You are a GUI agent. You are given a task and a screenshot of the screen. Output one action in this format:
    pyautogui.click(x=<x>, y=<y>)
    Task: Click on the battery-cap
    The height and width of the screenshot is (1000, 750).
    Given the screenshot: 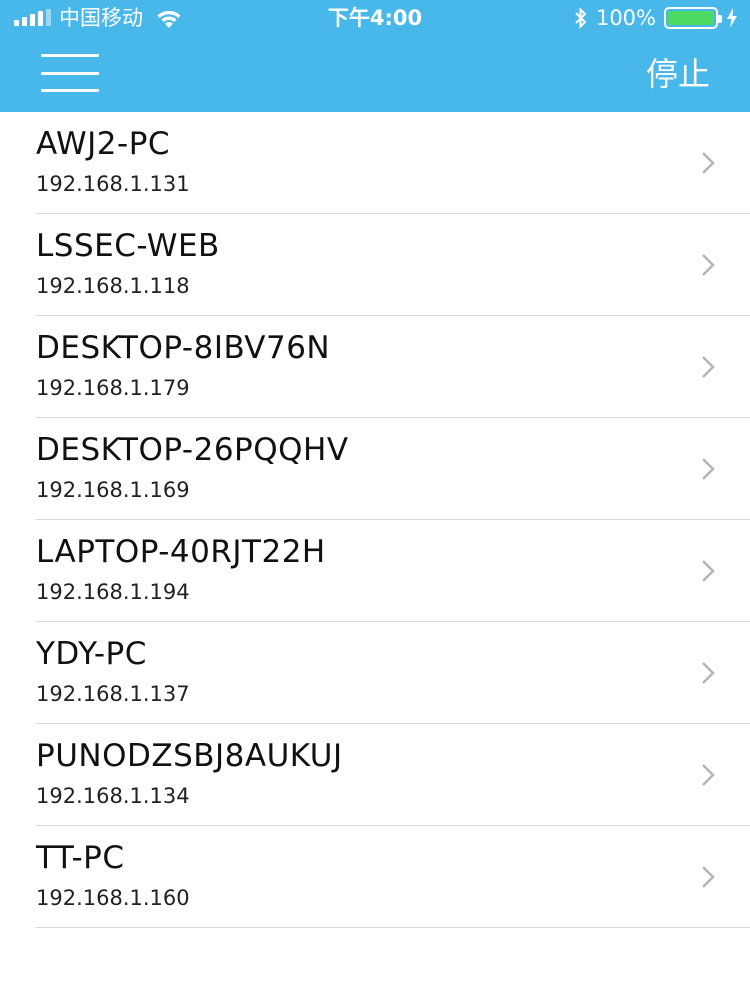 What is the action you would take?
    pyautogui.click(x=720, y=19)
    